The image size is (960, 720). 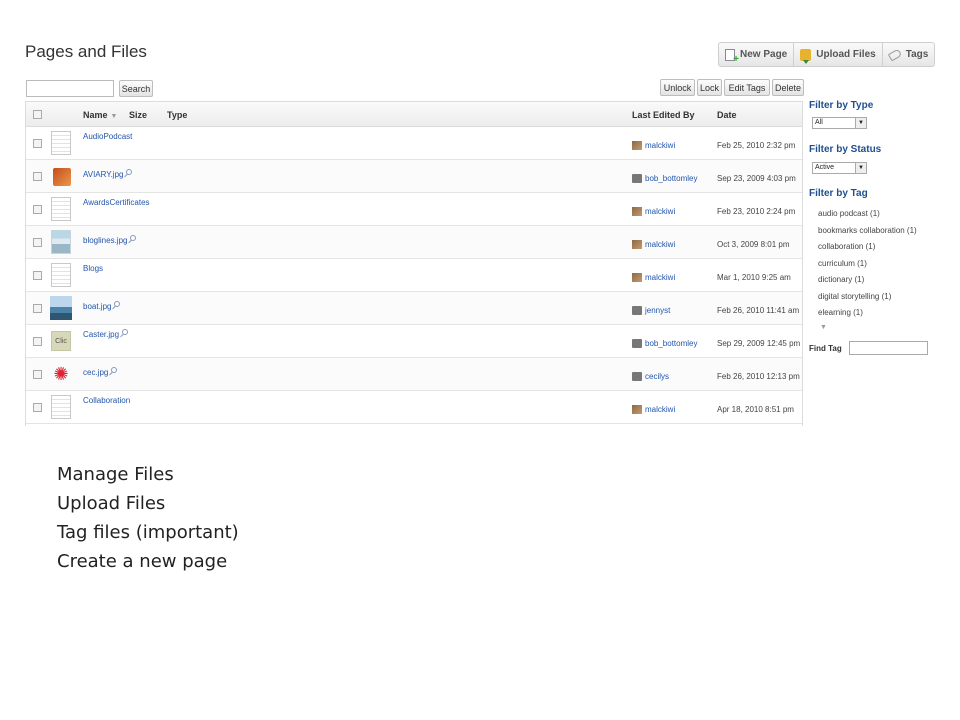 I want to click on table-row: Blogs malckiwi Mar 1, 2010 9:25 am, so click(x=414, y=275).